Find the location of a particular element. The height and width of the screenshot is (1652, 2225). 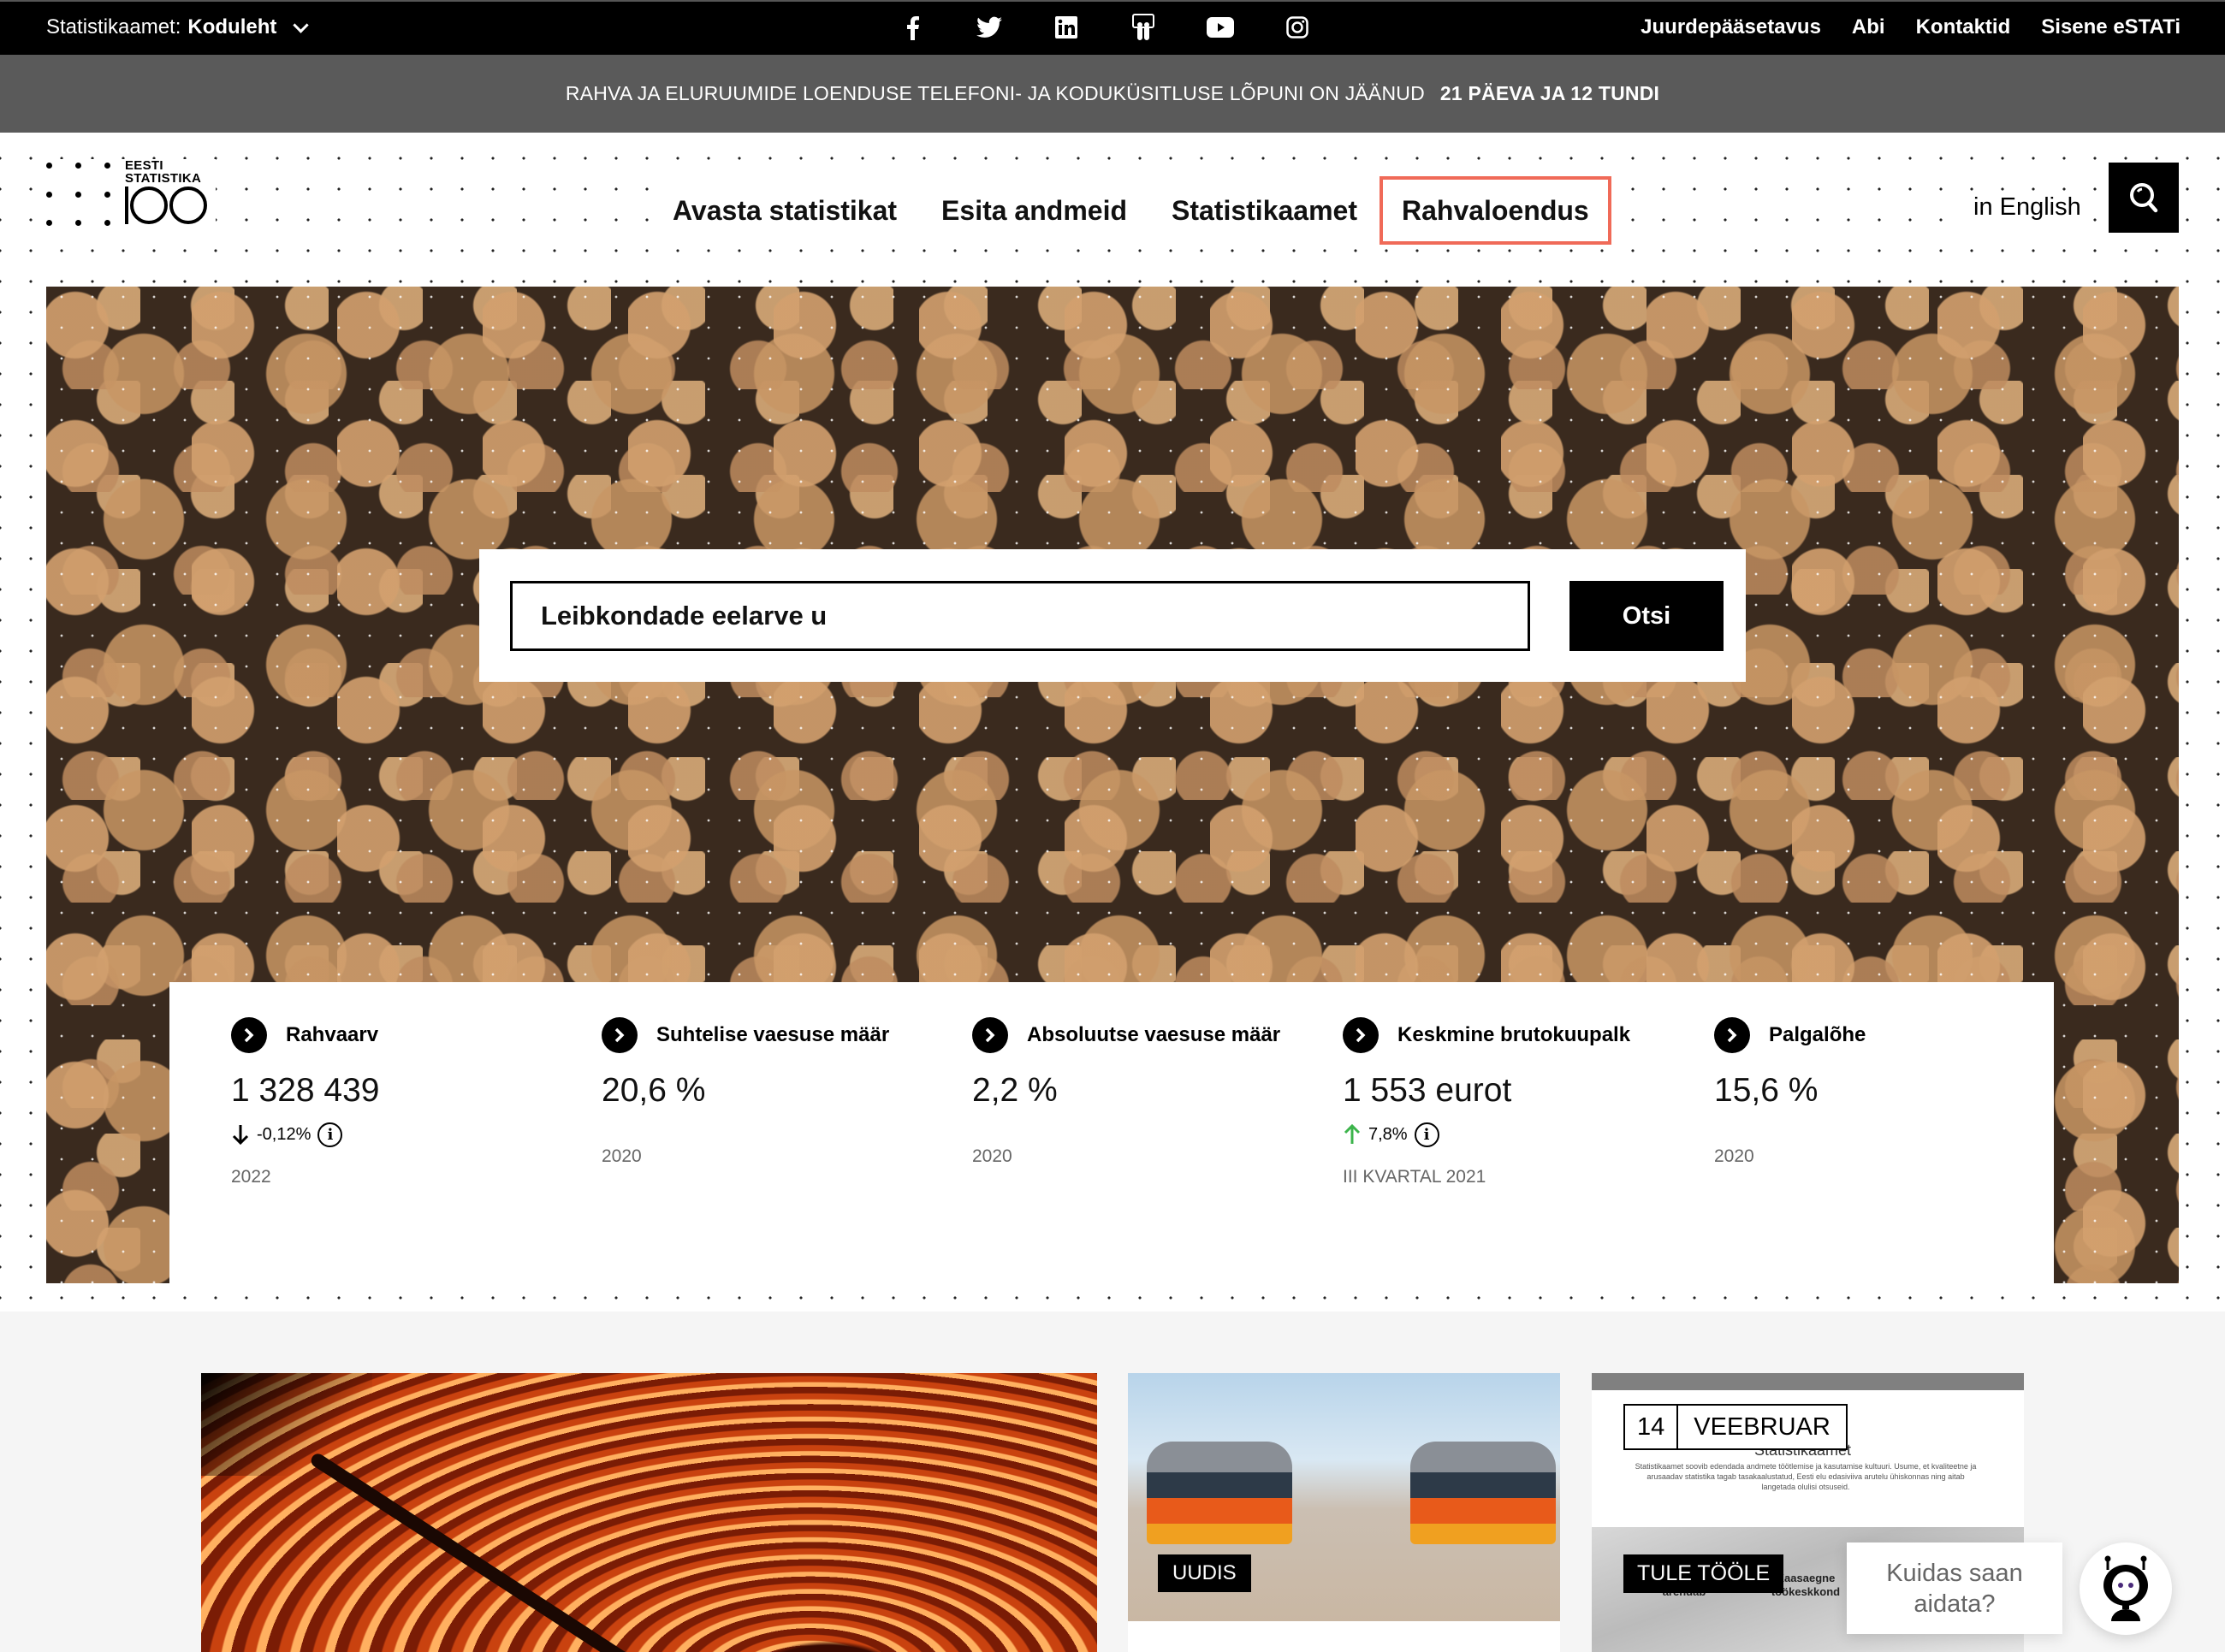

arrow-down-icon is located at coordinates (240, 1135).